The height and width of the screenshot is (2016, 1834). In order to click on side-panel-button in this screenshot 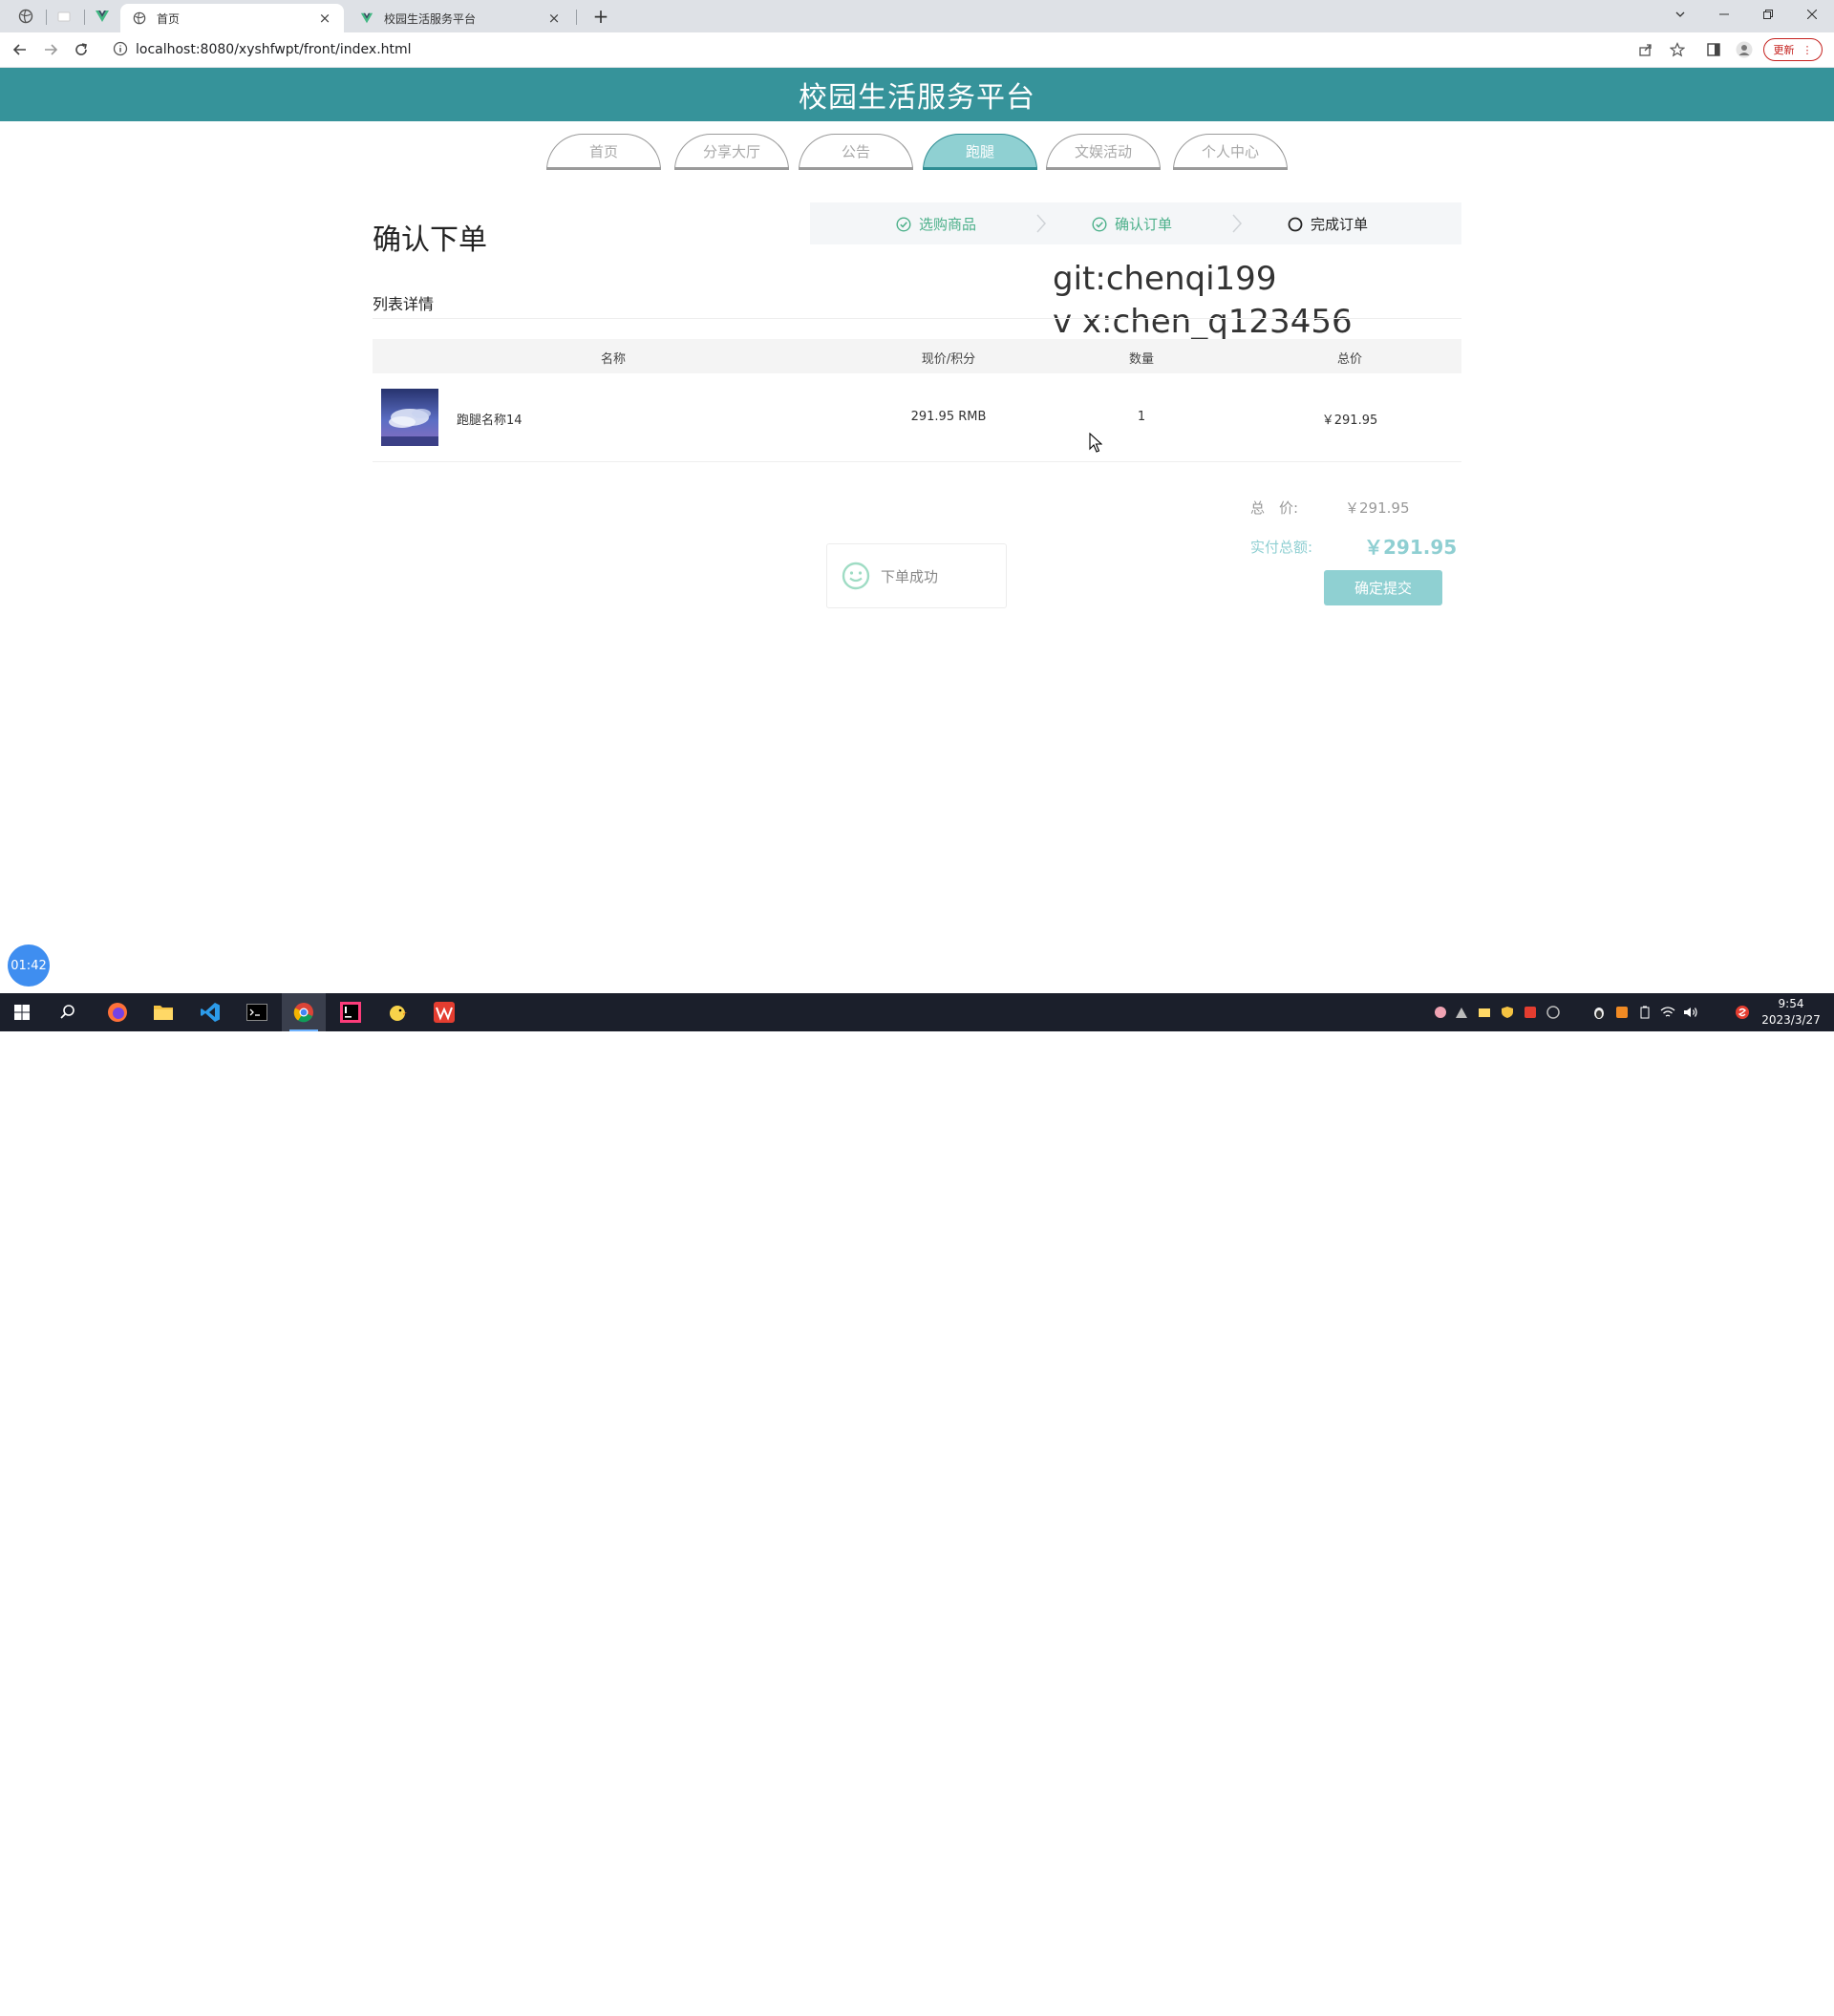, I will do `click(1714, 49)`.